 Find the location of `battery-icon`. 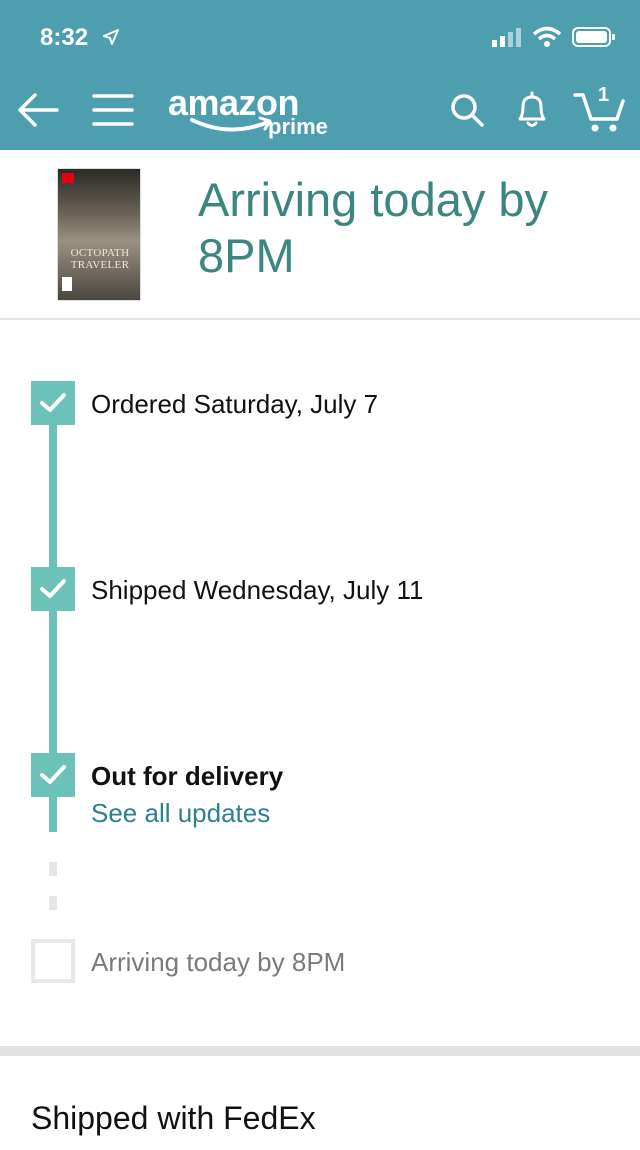

battery-icon is located at coordinates (593, 37).